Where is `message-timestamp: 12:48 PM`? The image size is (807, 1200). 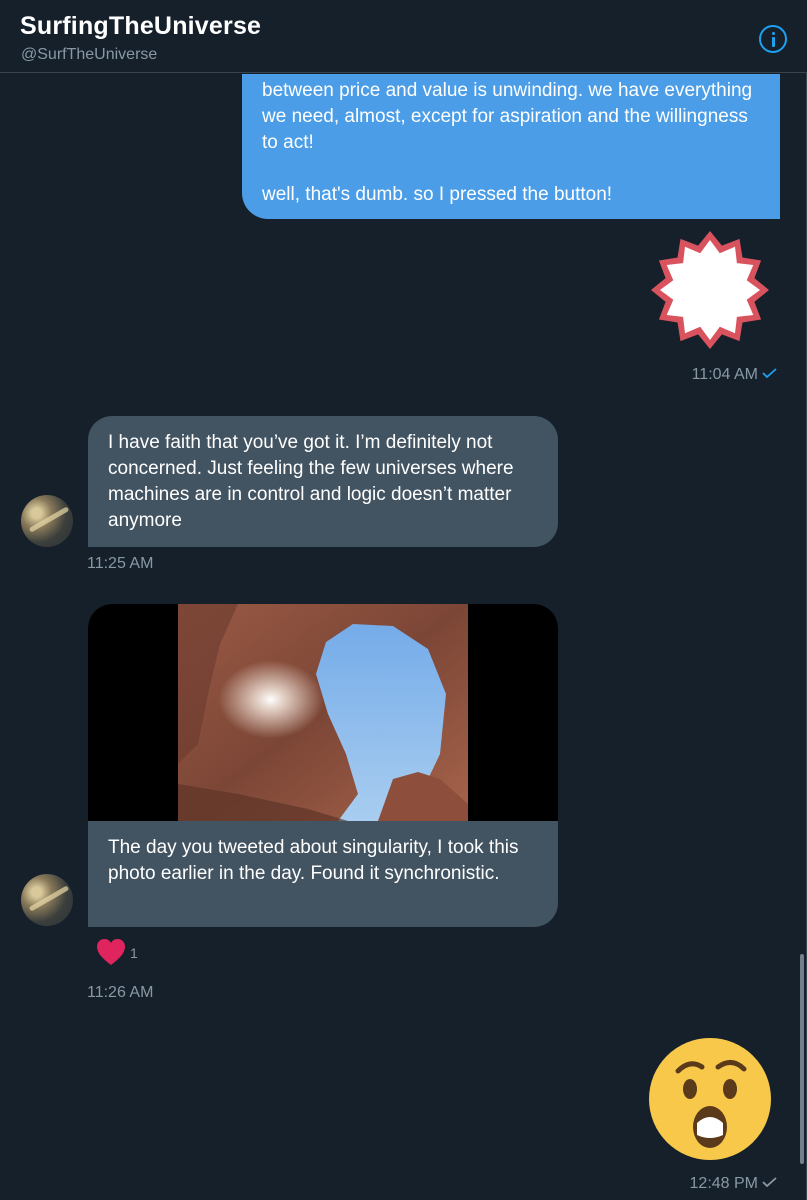
message-timestamp: 12:48 PM is located at coordinates (713, 1184).